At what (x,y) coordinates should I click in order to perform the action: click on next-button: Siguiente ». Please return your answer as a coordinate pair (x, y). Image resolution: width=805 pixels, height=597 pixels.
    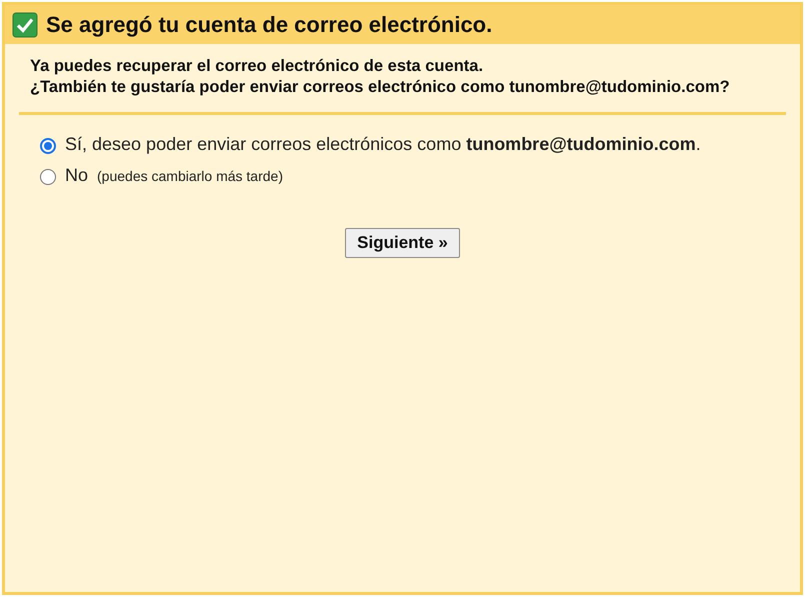
    Looking at the image, I should click on (402, 243).